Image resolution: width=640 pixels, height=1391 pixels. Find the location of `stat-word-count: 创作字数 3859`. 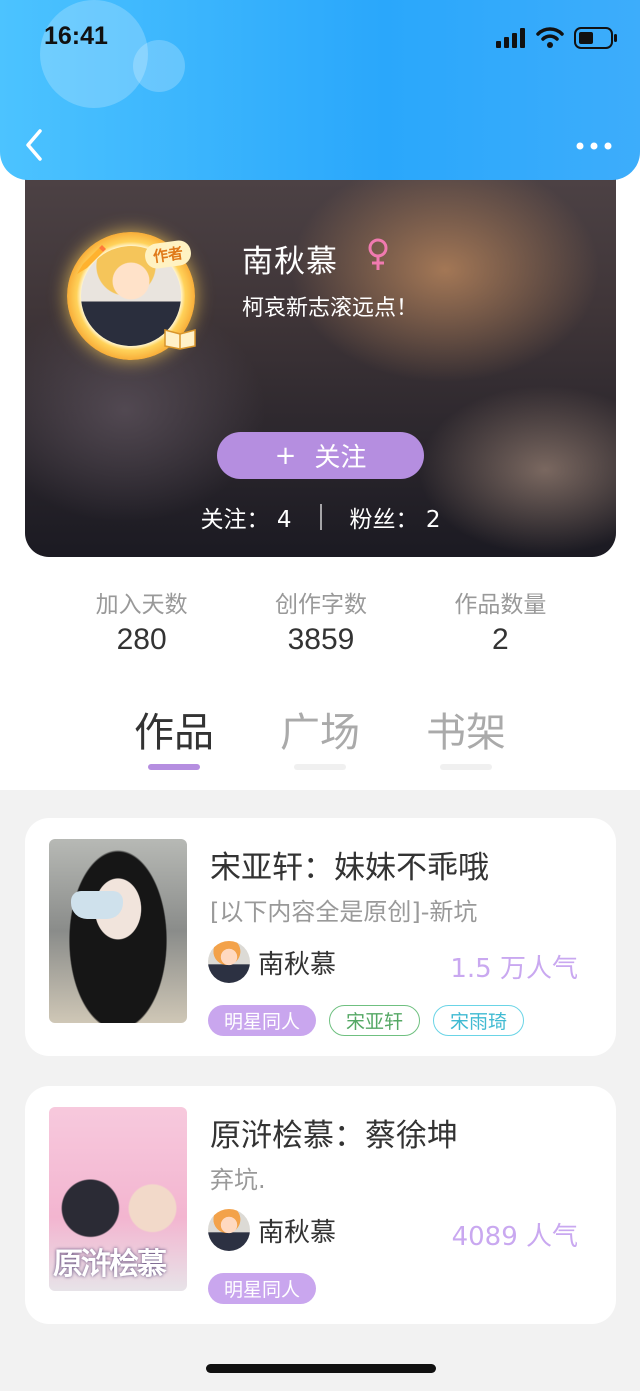

stat-word-count: 创作字数 3859 is located at coordinates (320, 618).